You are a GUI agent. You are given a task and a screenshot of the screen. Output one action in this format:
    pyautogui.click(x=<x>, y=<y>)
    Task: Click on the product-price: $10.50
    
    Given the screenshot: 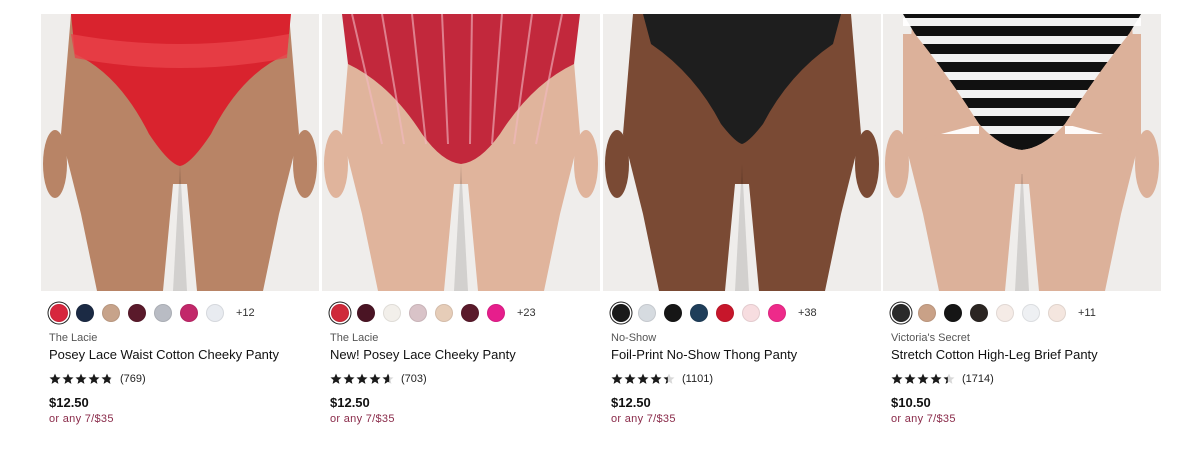 What is the action you would take?
    pyautogui.click(x=911, y=402)
    